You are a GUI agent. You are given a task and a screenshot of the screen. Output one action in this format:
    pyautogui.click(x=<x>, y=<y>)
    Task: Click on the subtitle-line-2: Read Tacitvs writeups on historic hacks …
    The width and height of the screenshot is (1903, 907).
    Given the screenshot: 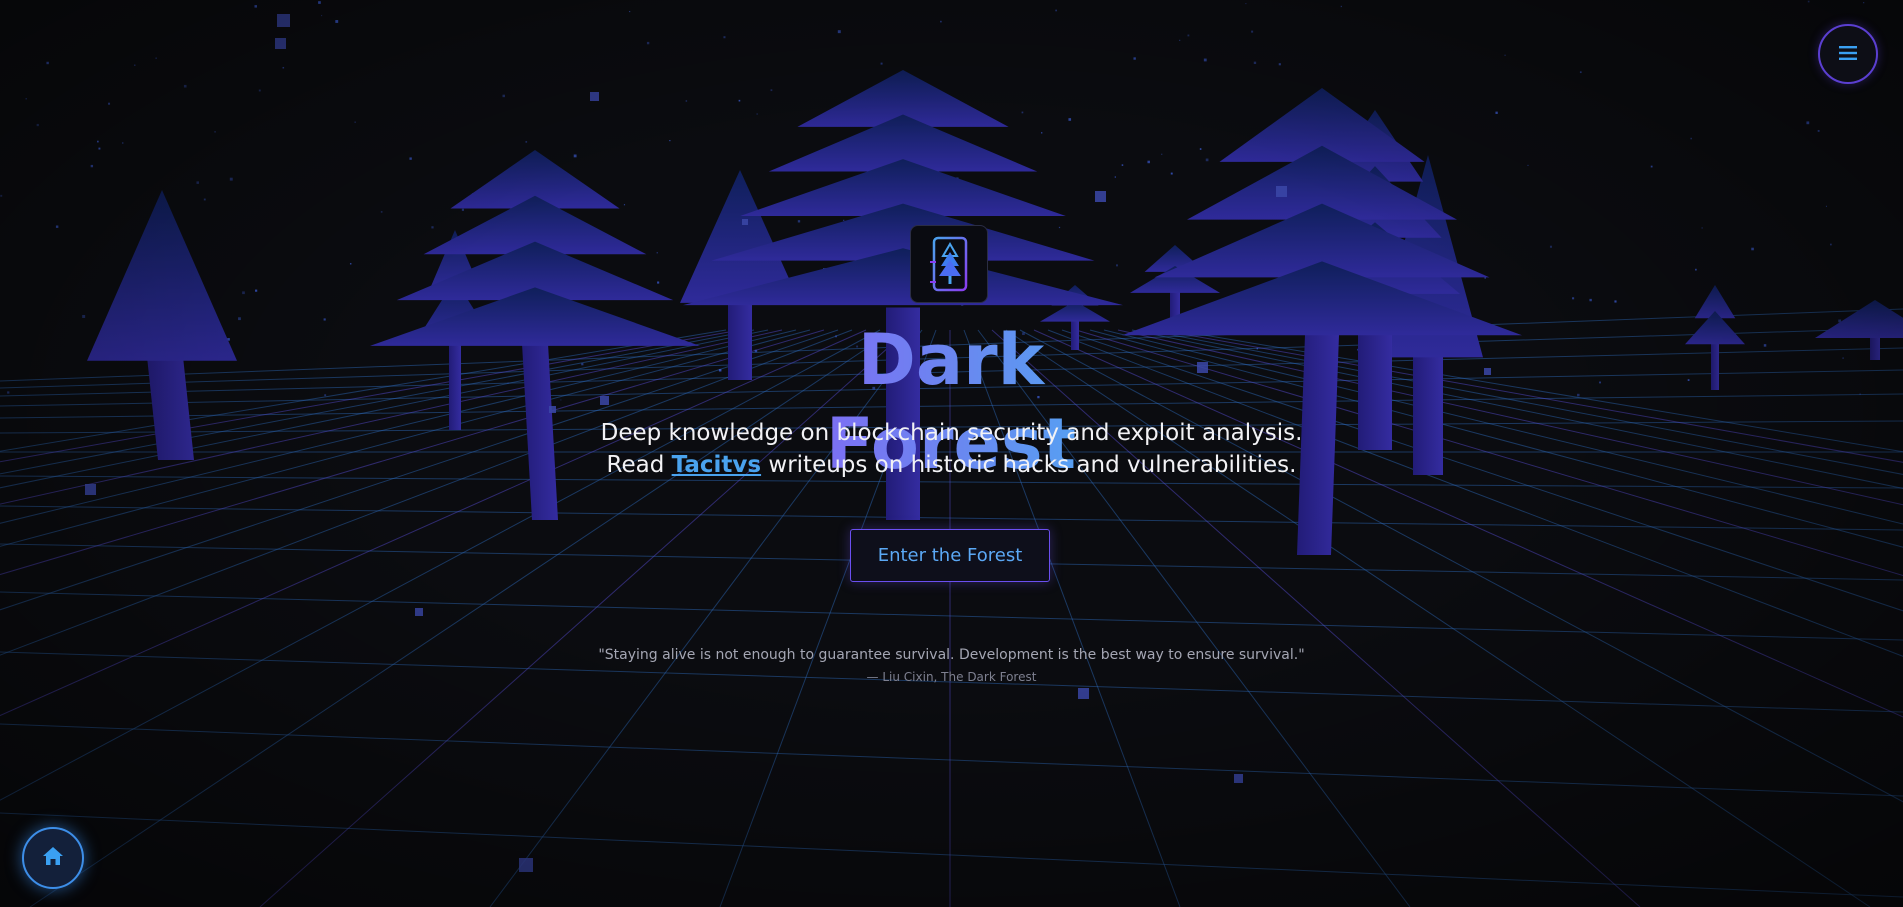 What is the action you would take?
    pyautogui.click(x=951, y=465)
    